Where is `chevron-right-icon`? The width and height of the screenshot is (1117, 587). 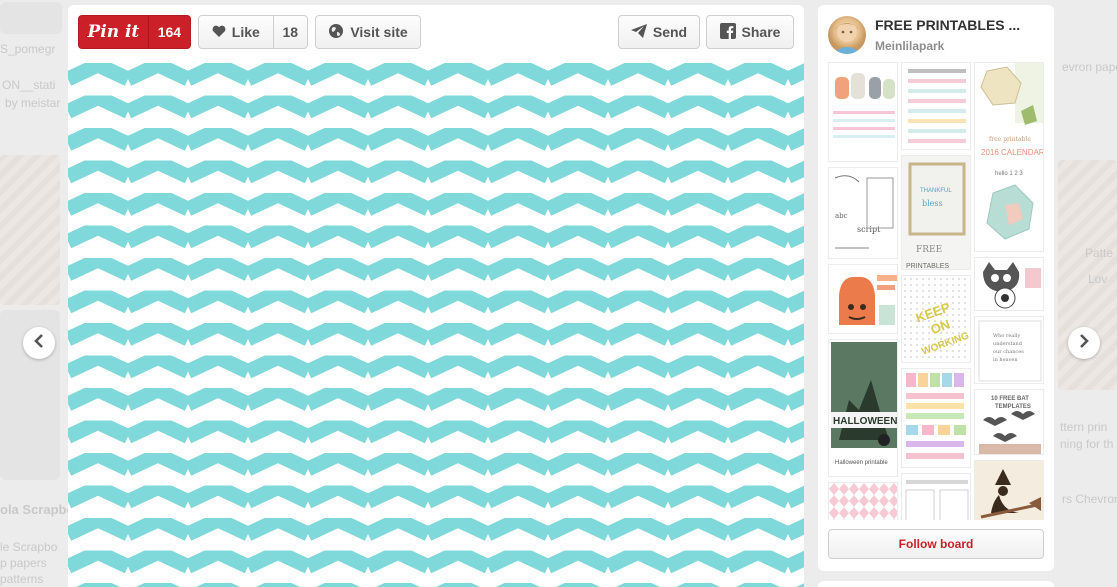
chevron-right-icon is located at coordinates (1084, 343).